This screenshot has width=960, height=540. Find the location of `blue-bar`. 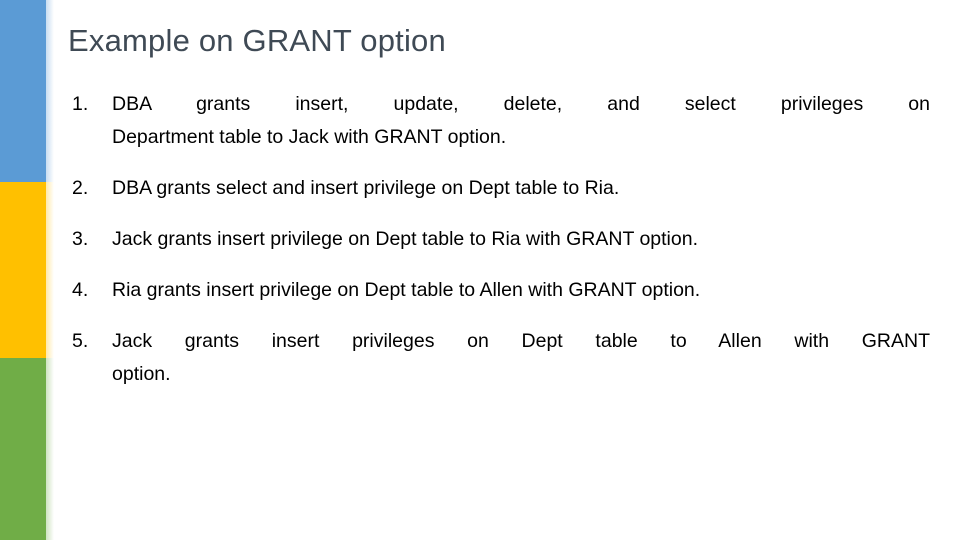

blue-bar is located at coordinates (23, 91).